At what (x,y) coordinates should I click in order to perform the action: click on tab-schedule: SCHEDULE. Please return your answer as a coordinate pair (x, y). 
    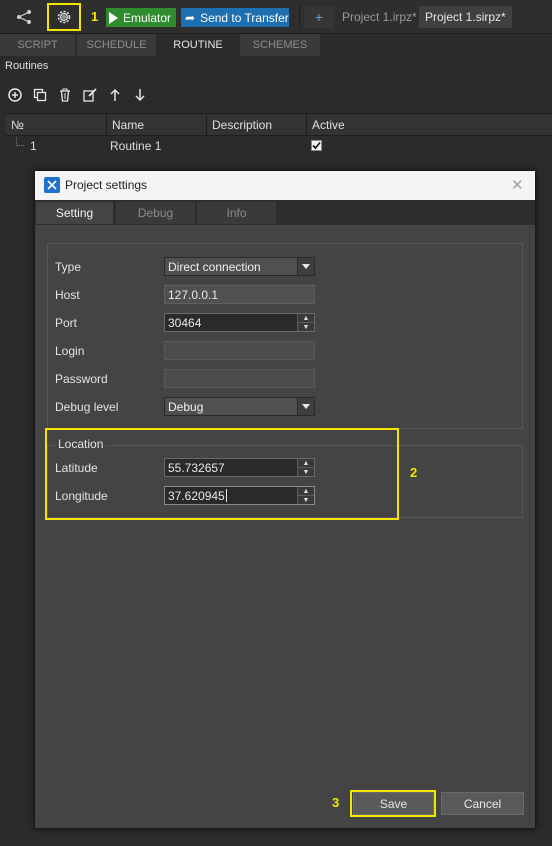
    Looking at the image, I should click on (116, 45).